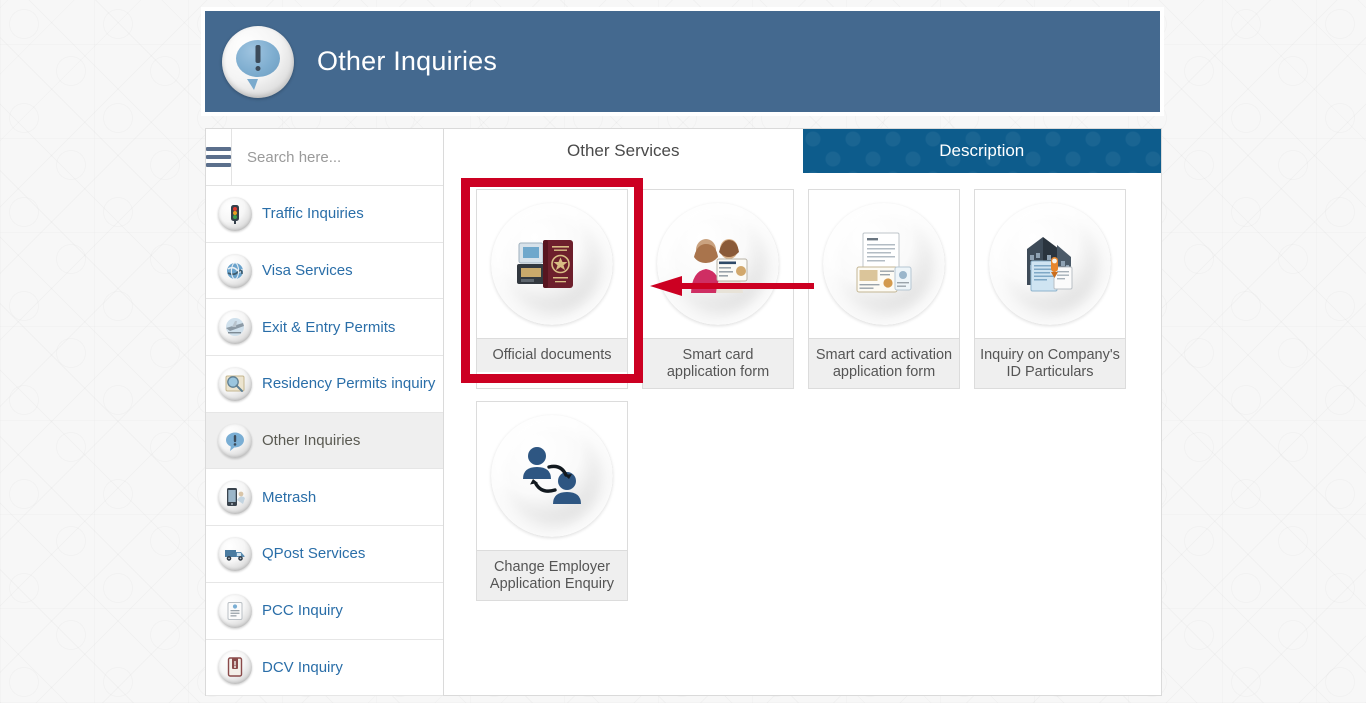 The width and height of the screenshot is (1366, 703). I want to click on service-card-smart-card-application-form: Smart card application form, so click(718, 289).